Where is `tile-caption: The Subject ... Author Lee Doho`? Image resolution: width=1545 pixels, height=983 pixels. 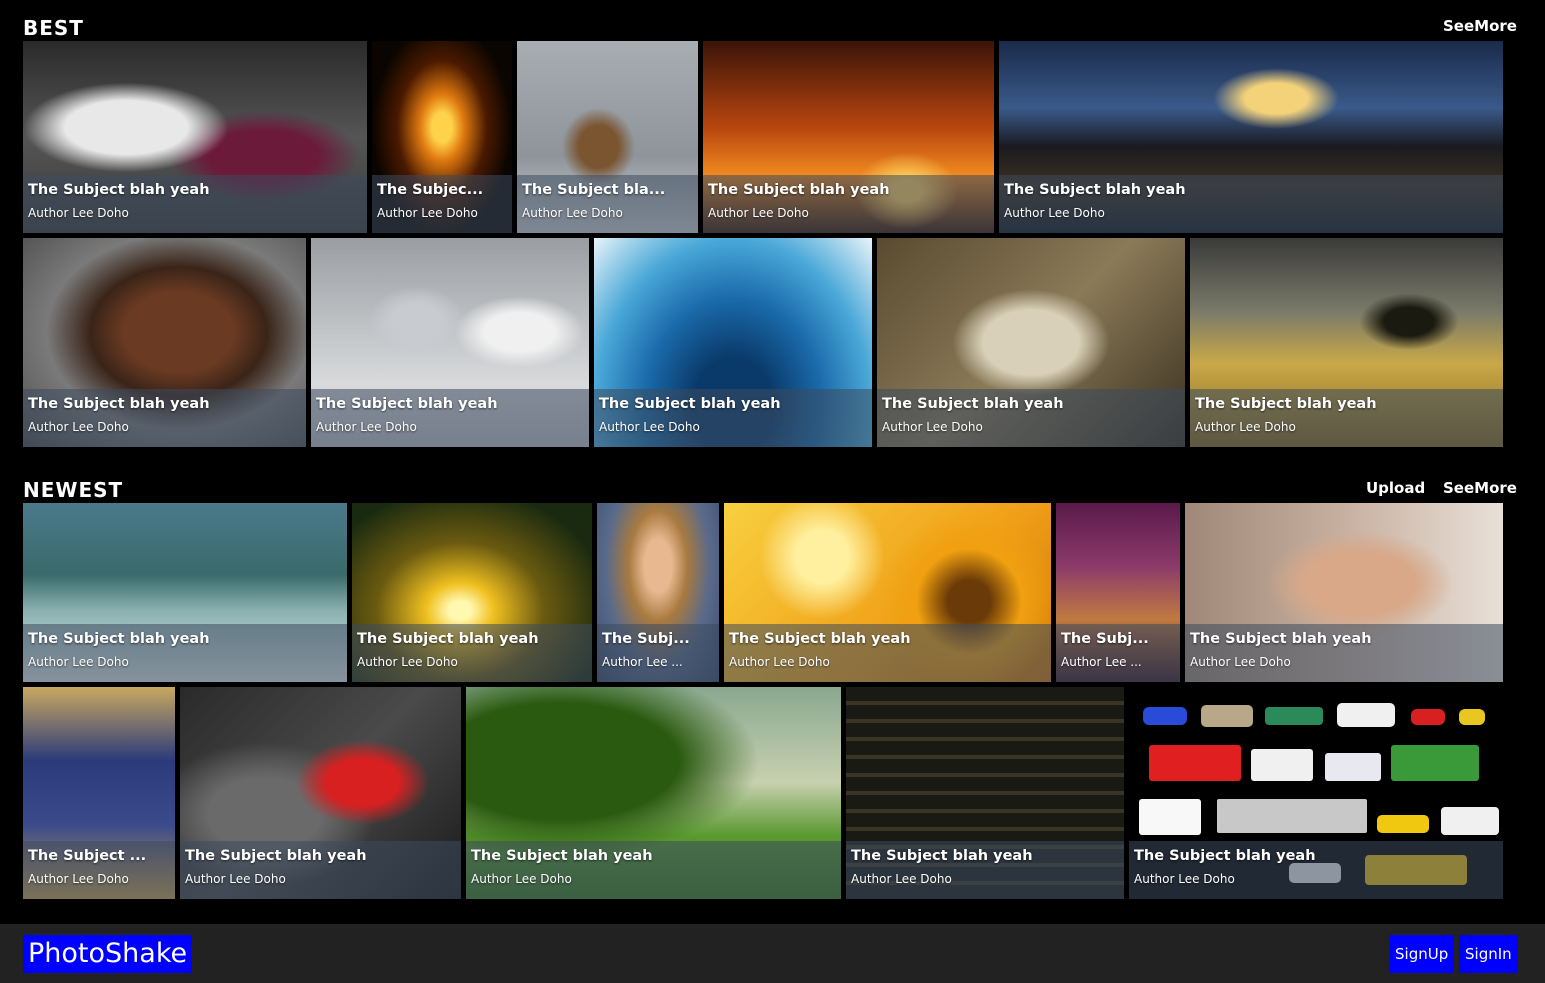
tile-caption: The Subject ... Author Lee Doho is located at coordinates (99, 870).